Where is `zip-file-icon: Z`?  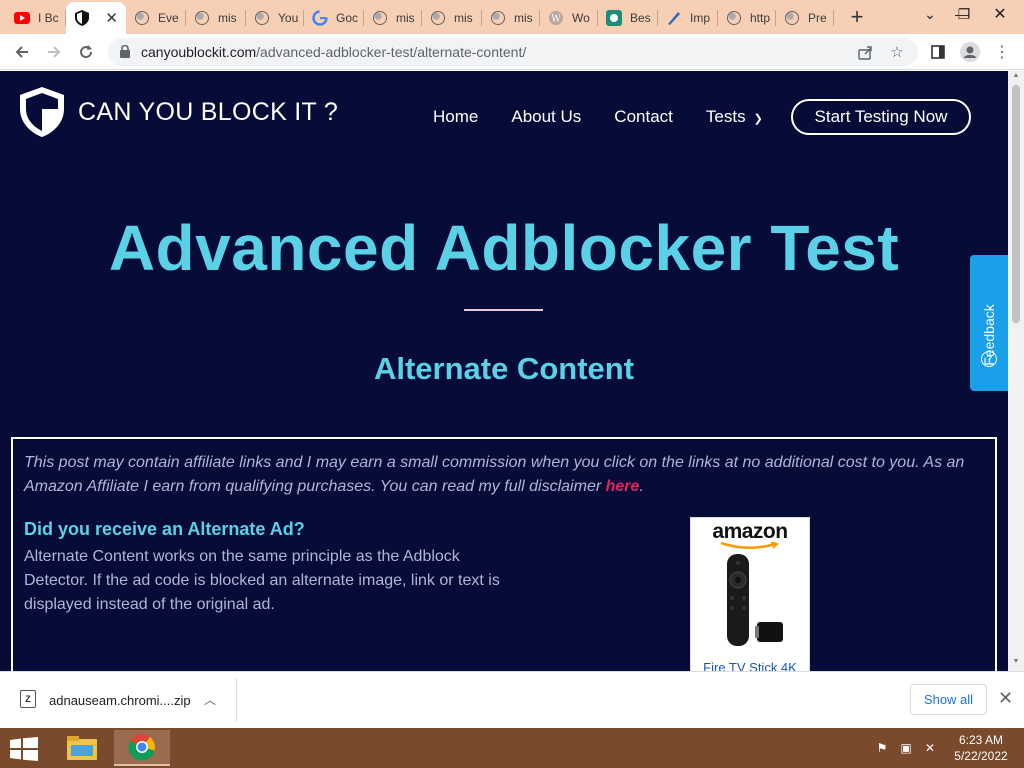
zip-file-icon: Z is located at coordinates (28, 699).